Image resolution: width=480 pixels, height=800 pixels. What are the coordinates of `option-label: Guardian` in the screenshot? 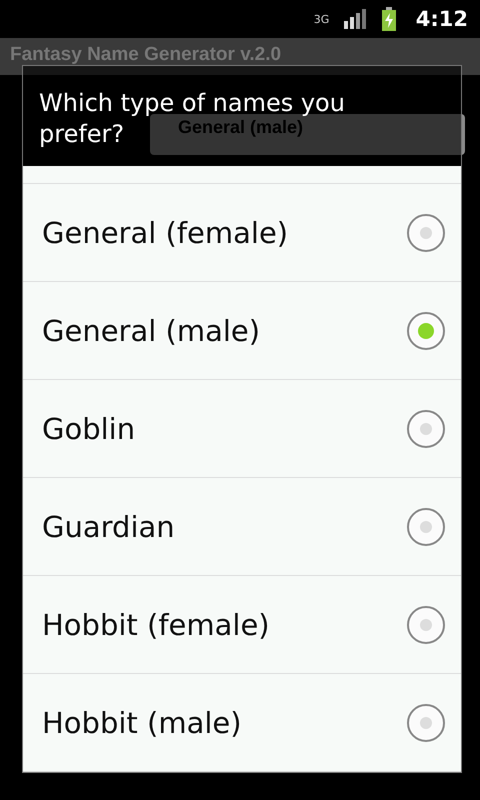 It's located at (108, 527).